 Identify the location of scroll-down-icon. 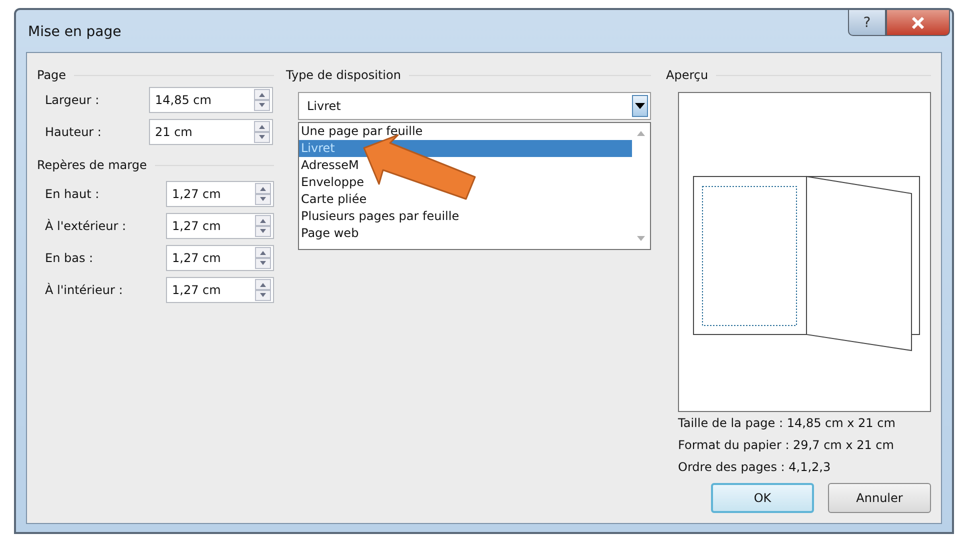
(641, 238).